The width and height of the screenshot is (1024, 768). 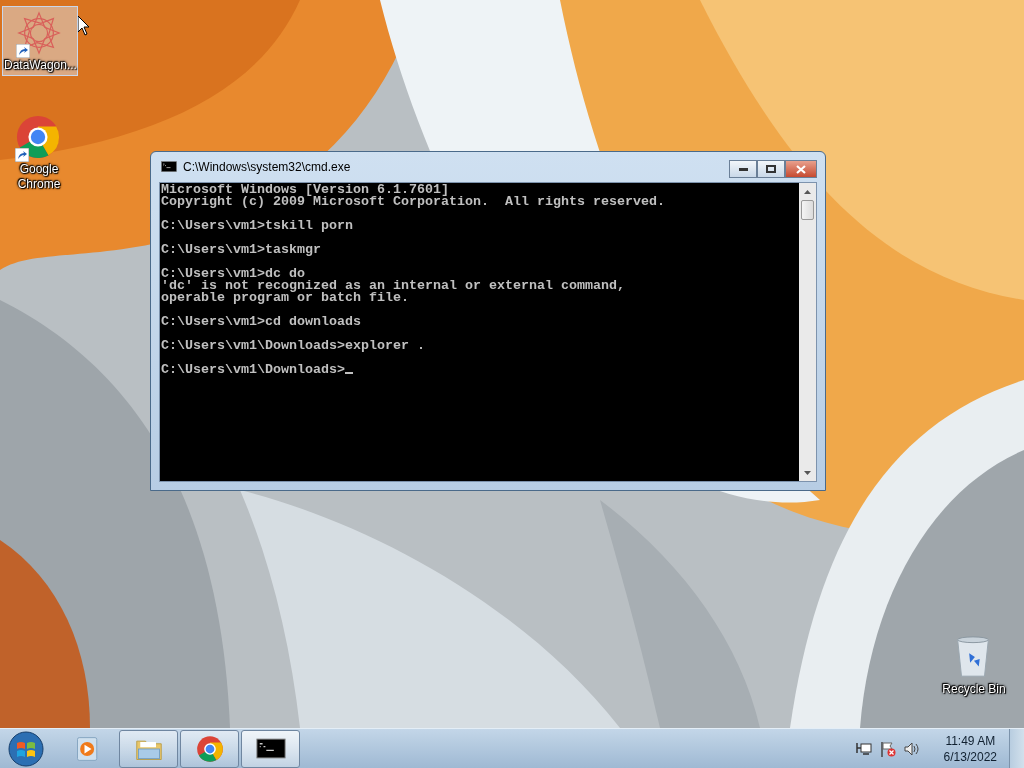 What do you see at coordinates (169, 167) in the screenshot?
I see `window-icon` at bounding box center [169, 167].